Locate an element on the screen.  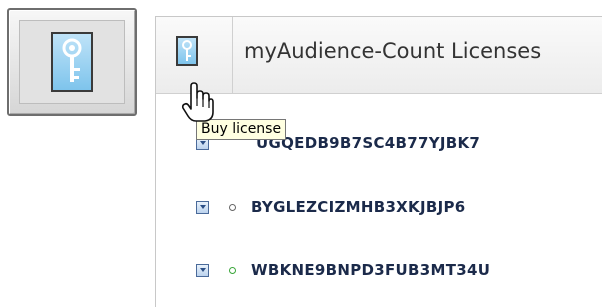
license-code: WBKNE9BNPD3FUB3MT34U is located at coordinates (371, 270).